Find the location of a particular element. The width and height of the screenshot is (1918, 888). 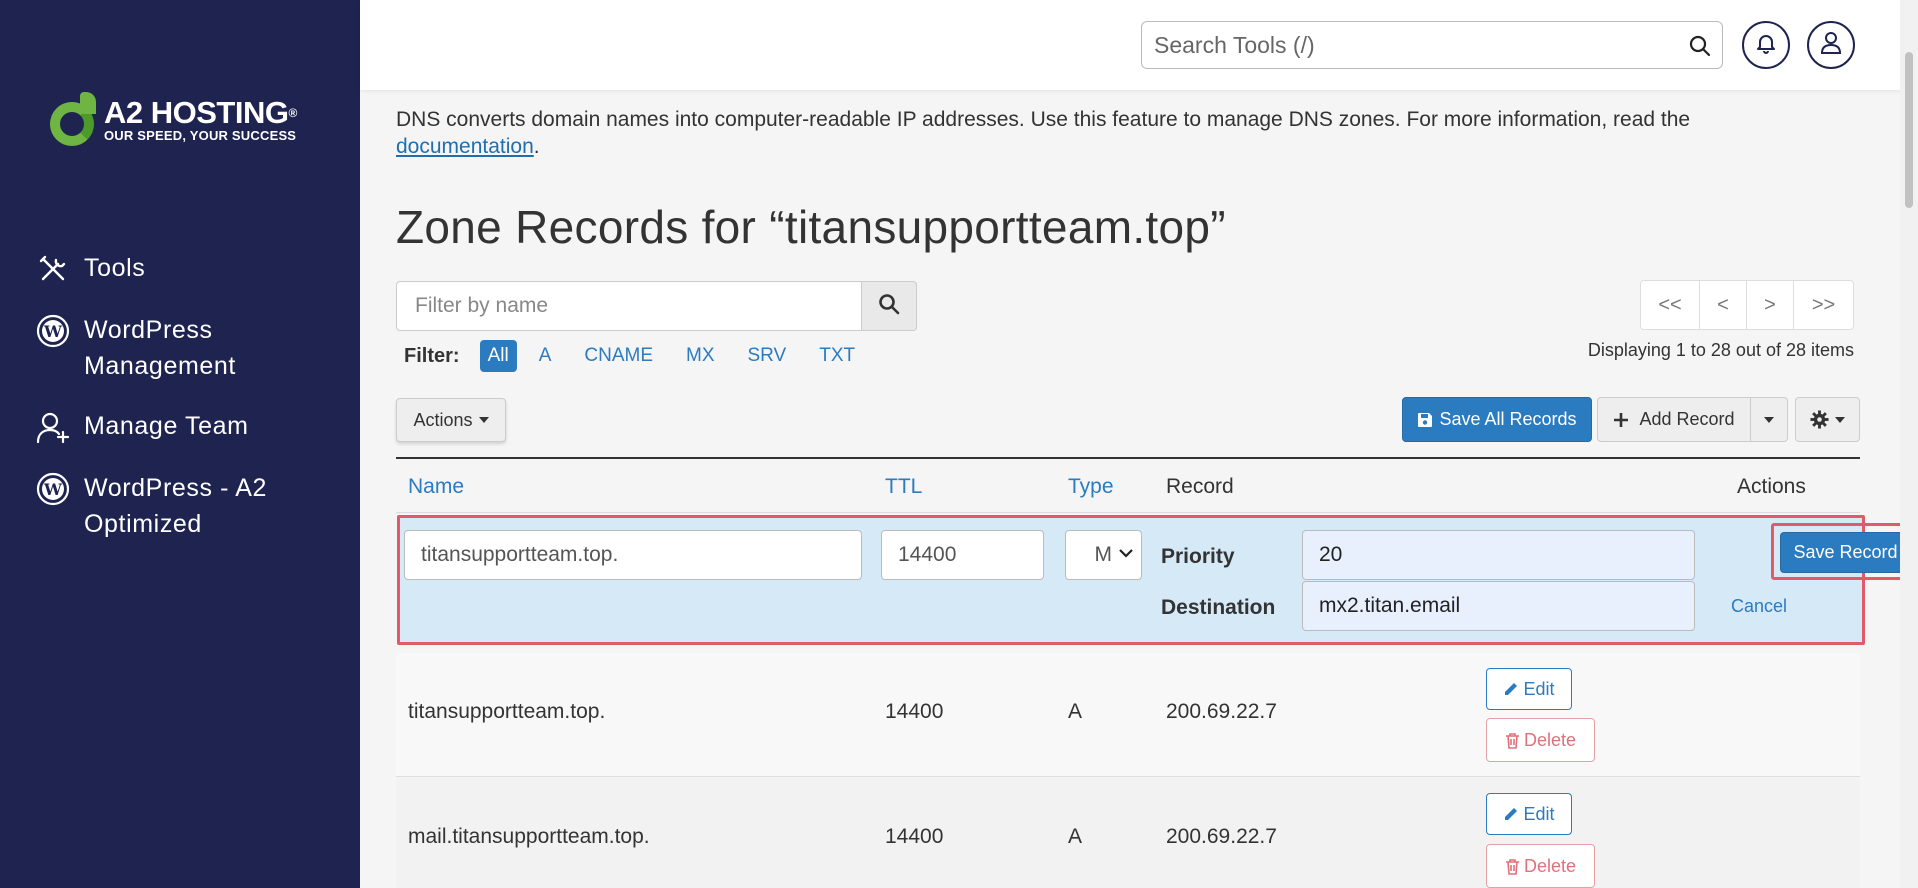

record-name: titansupportteam.top. is located at coordinates (507, 711).